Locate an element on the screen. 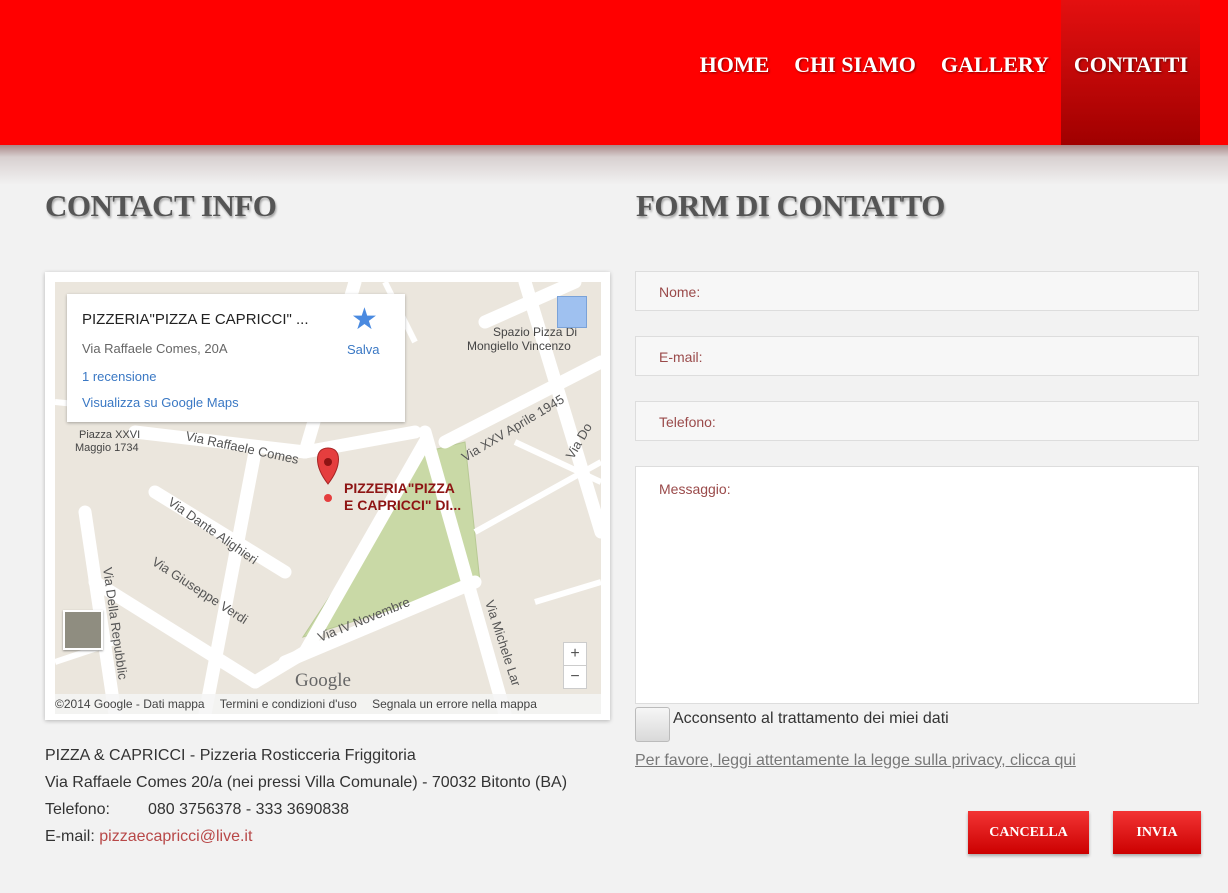 Image resolution: width=1228 pixels, height=893 pixels. send-button: INVIA is located at coordinates (1157, 832).